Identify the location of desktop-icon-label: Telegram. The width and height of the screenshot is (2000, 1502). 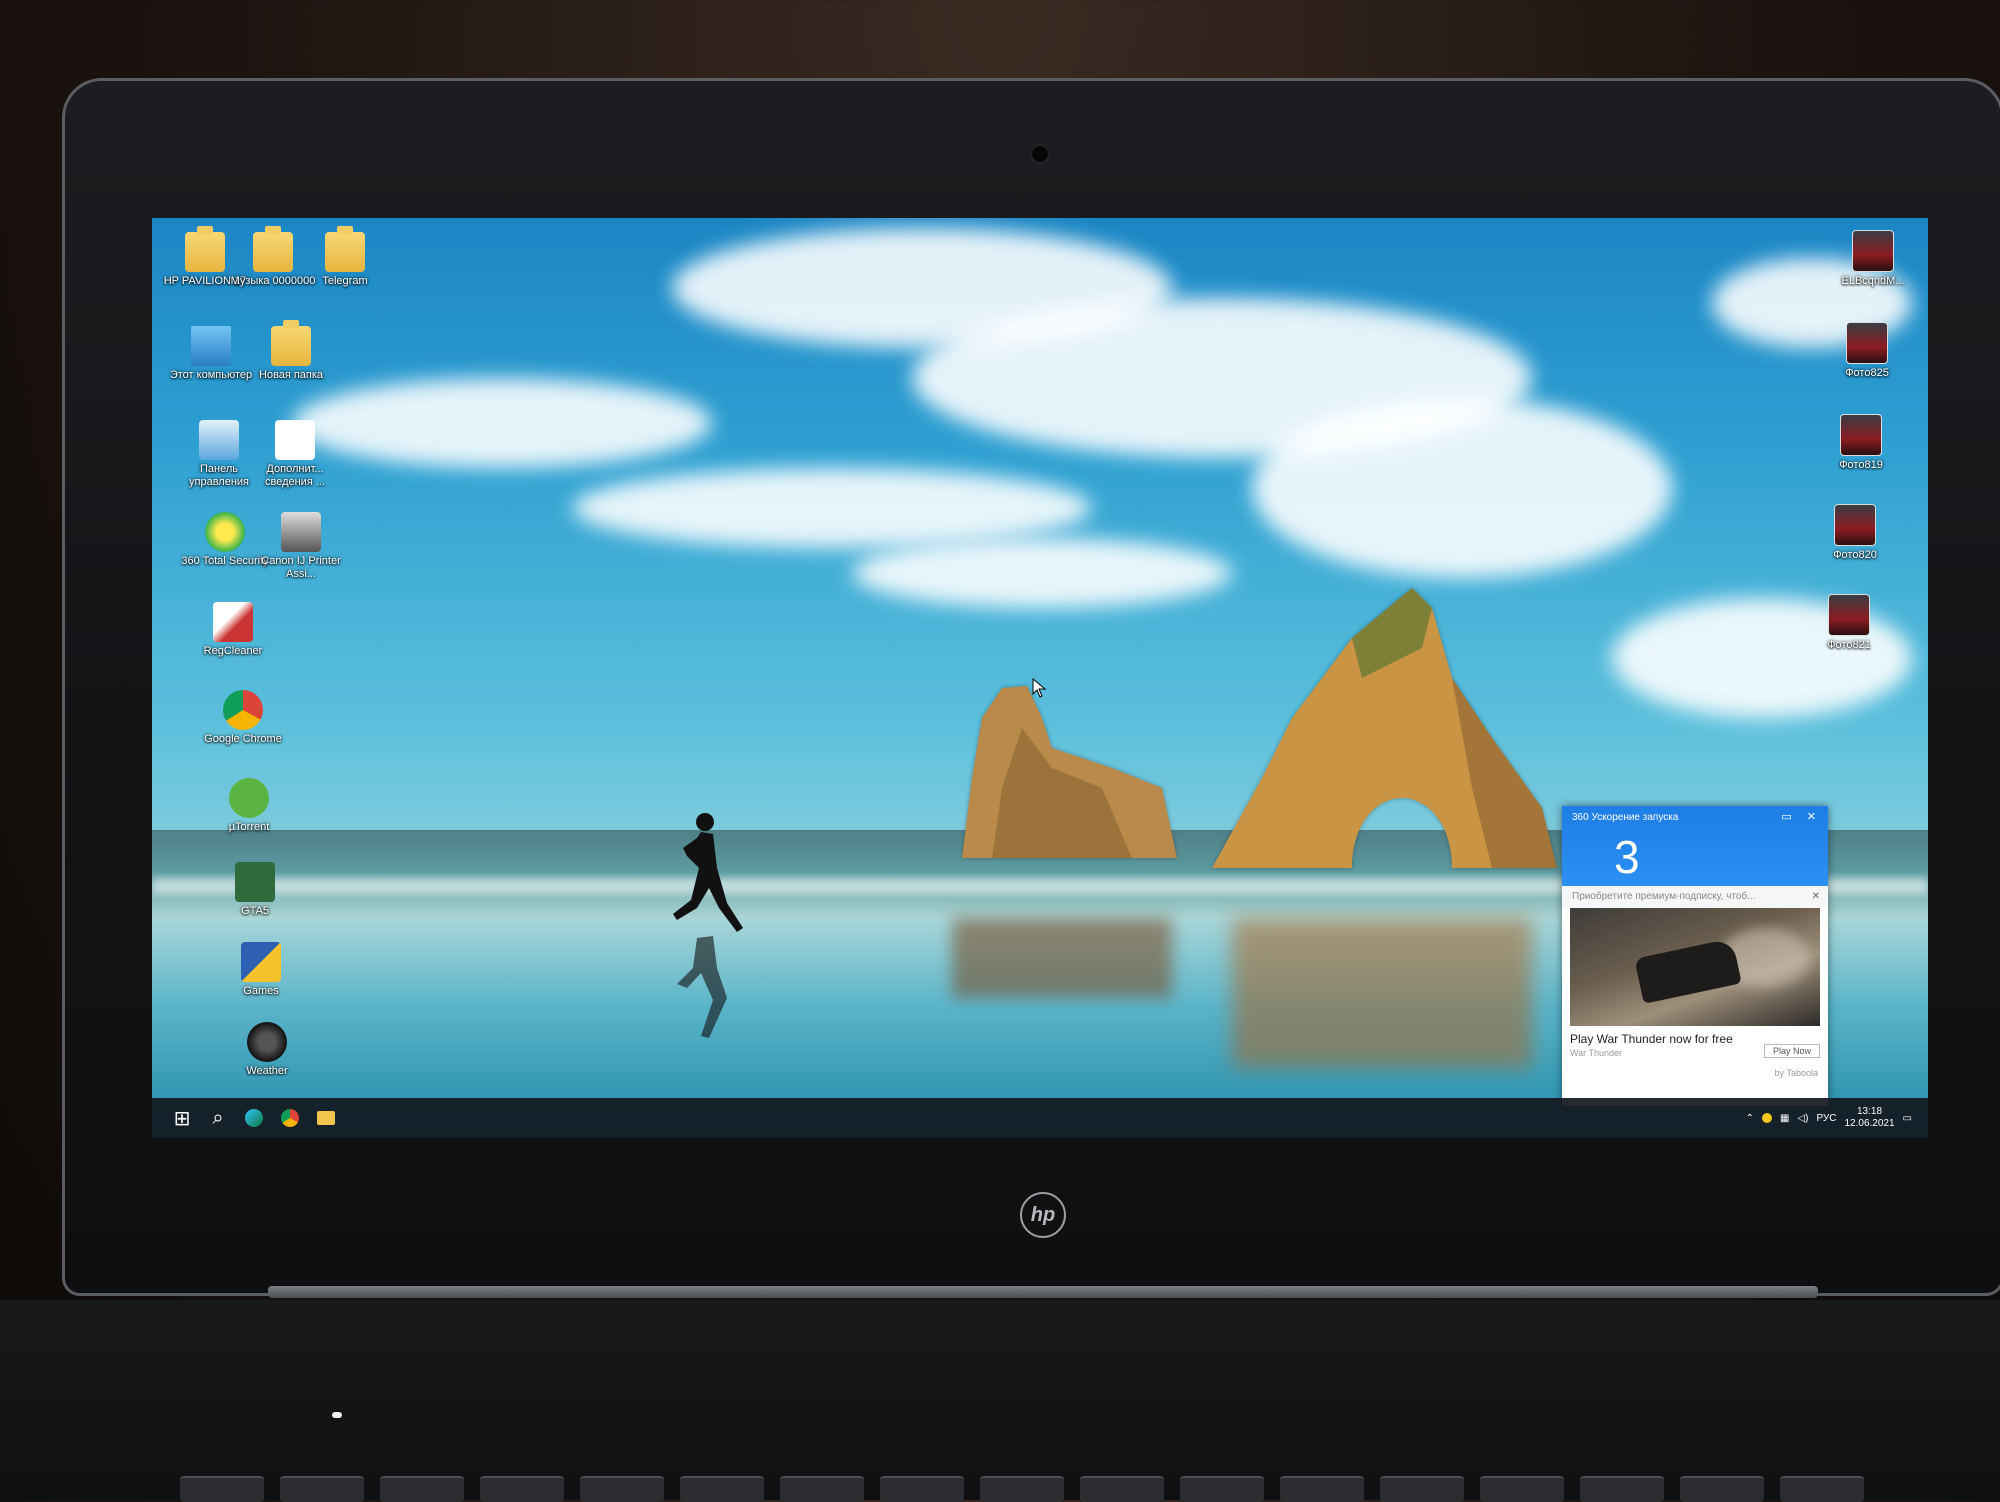
(345, 281).